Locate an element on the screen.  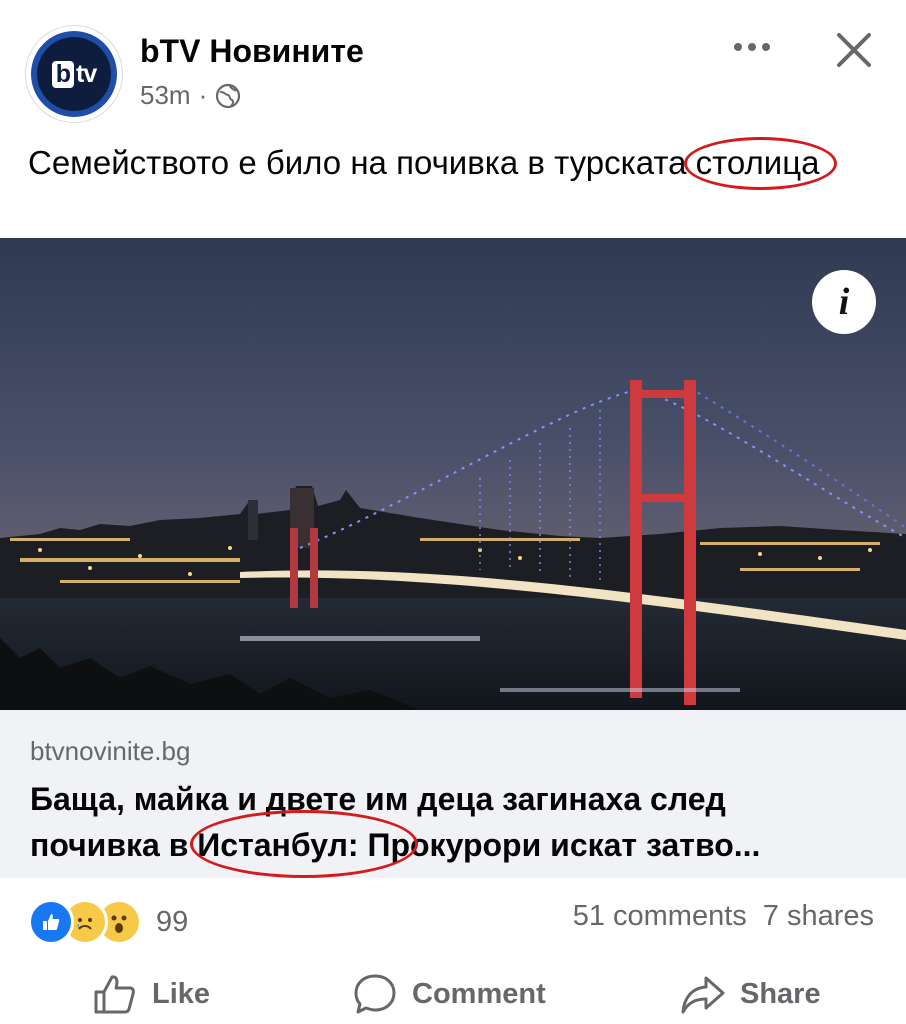
caption-text: Семейството е било на почивка в турската is located at coordinates (362, 162).